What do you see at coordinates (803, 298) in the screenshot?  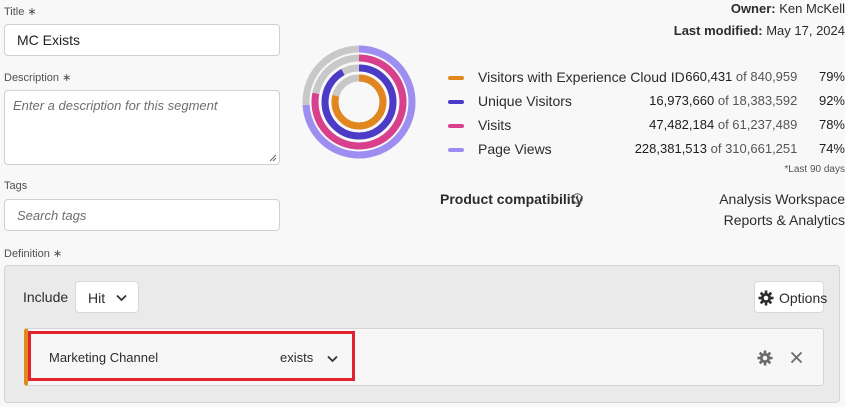 I see `options-label: Options` at bounding box center [803, 298].